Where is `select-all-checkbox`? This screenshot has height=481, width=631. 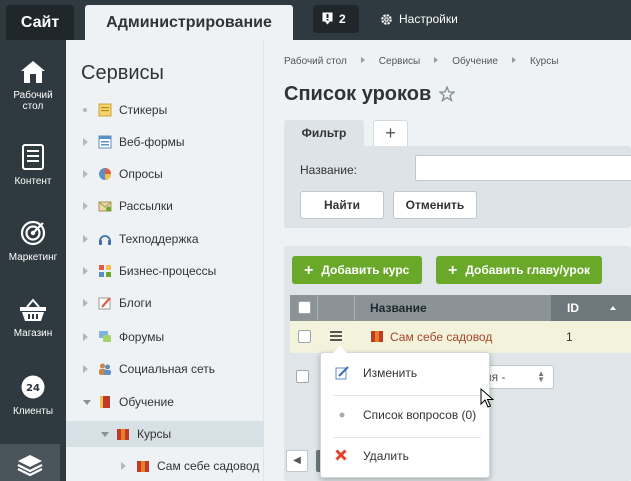
select-all-checkbox is located at coordinates (304, 307).